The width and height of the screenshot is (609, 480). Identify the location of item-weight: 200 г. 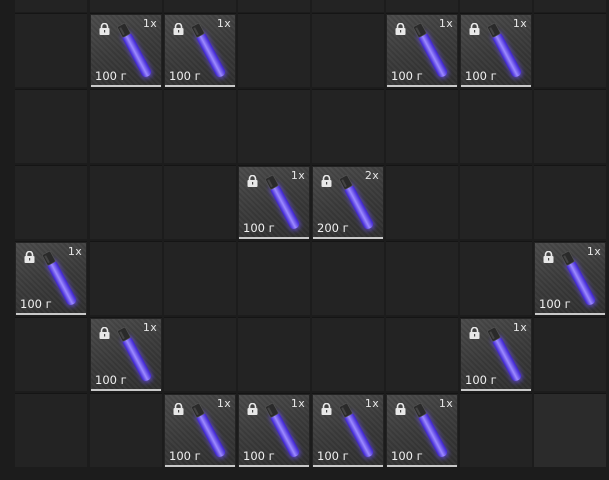
(333, 228).